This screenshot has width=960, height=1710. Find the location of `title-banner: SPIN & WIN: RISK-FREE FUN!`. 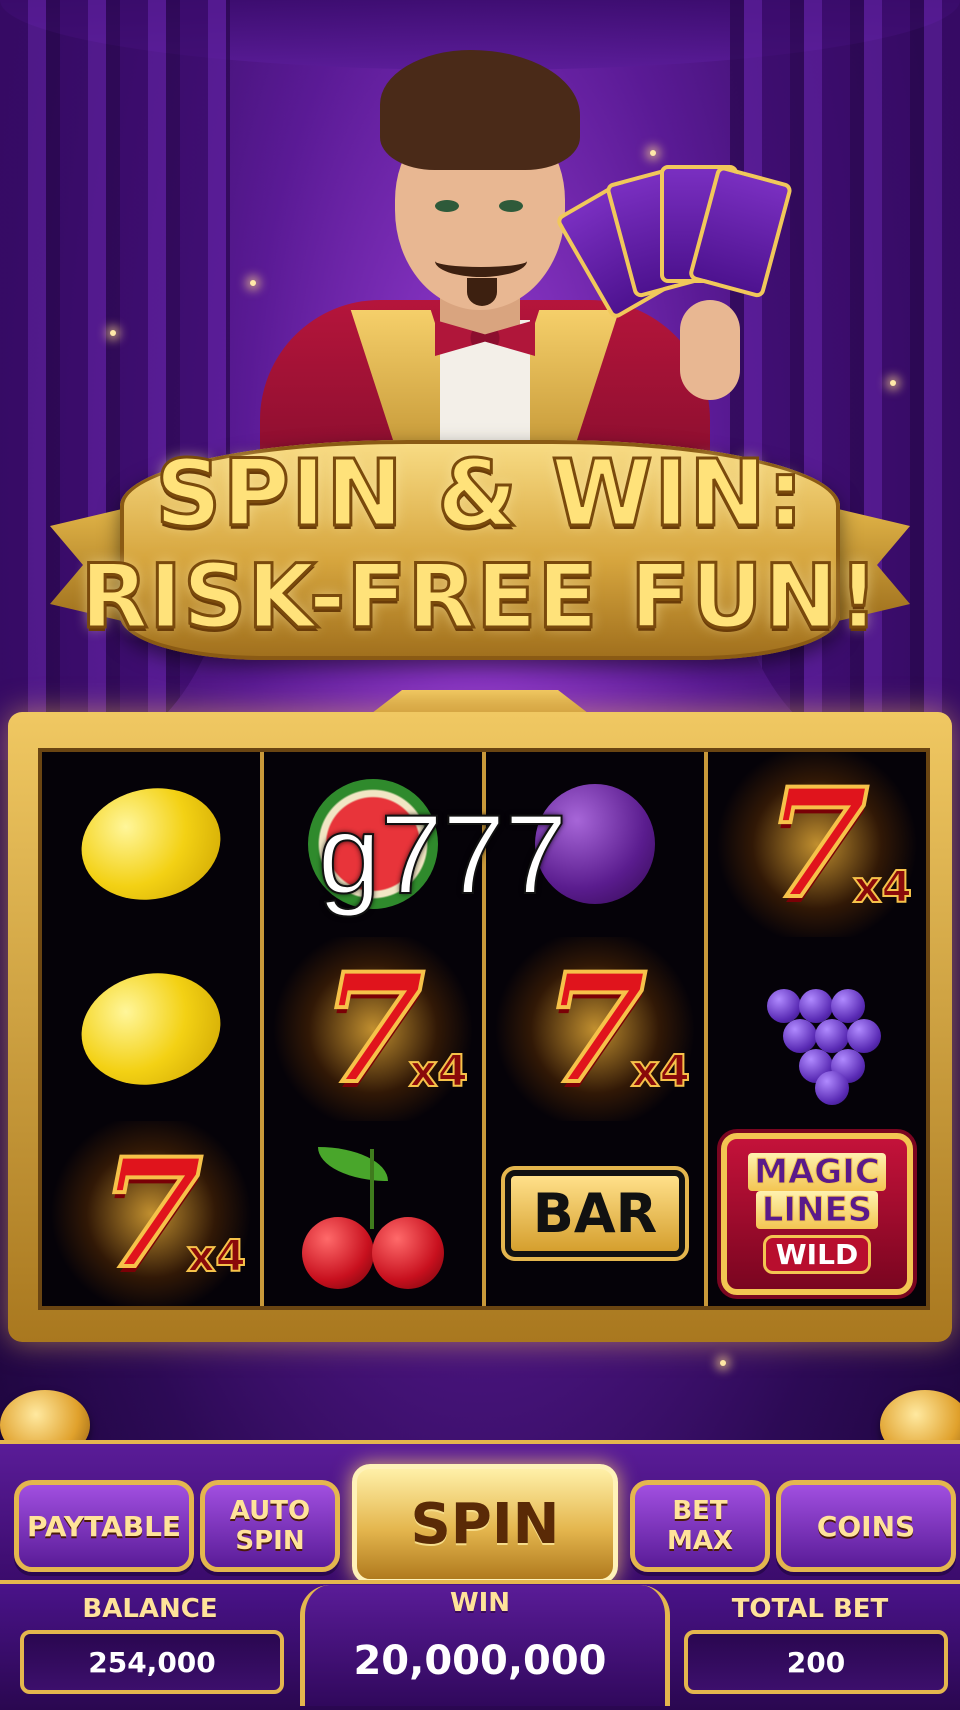

title-banner: SPIN & WIN: RISK-FREE FUN! is located at coordinates (480, 550).